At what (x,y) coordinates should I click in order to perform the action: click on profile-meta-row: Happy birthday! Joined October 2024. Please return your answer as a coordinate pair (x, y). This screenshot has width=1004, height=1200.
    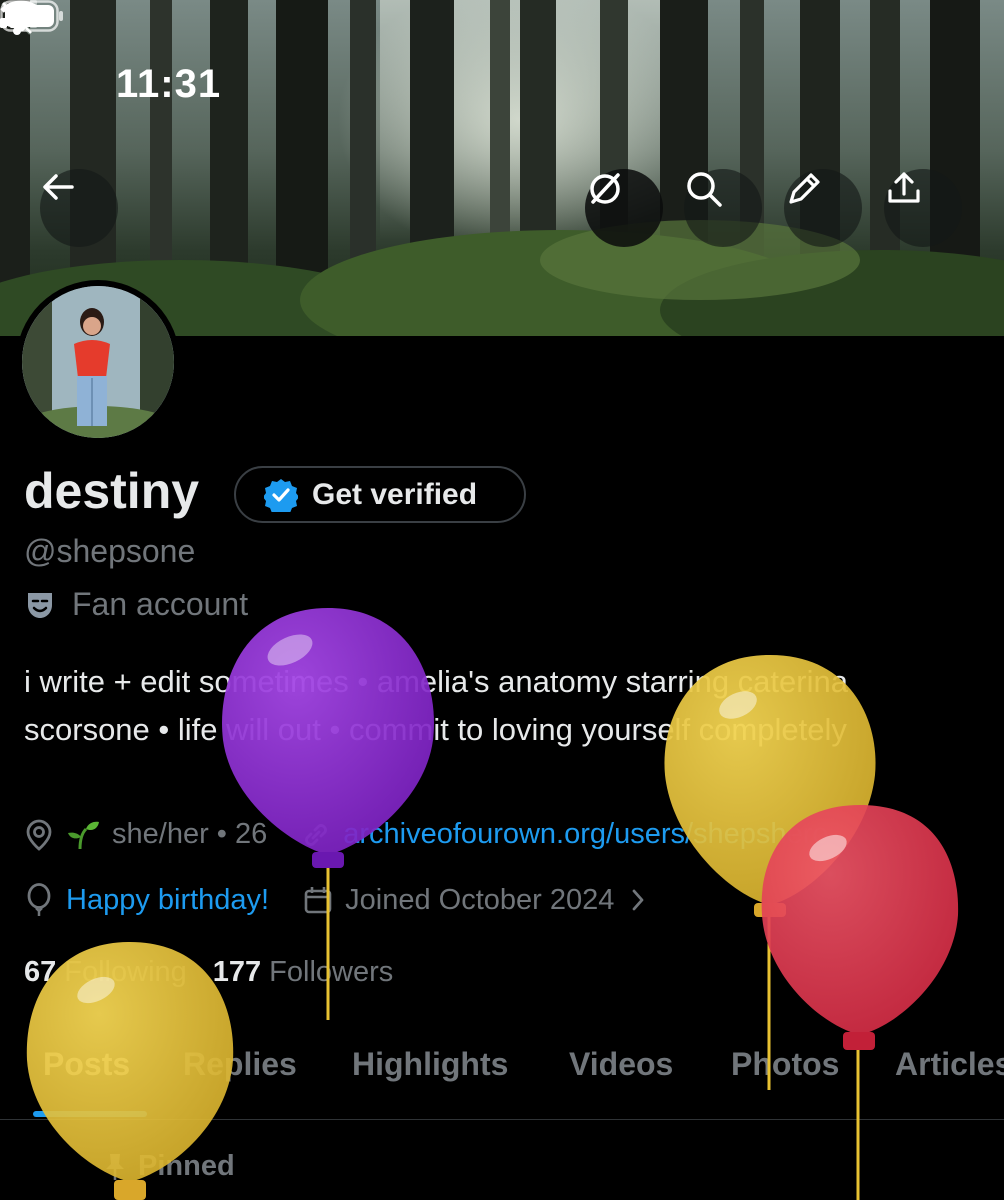
    Looking at the image, I should click on (335, 900).